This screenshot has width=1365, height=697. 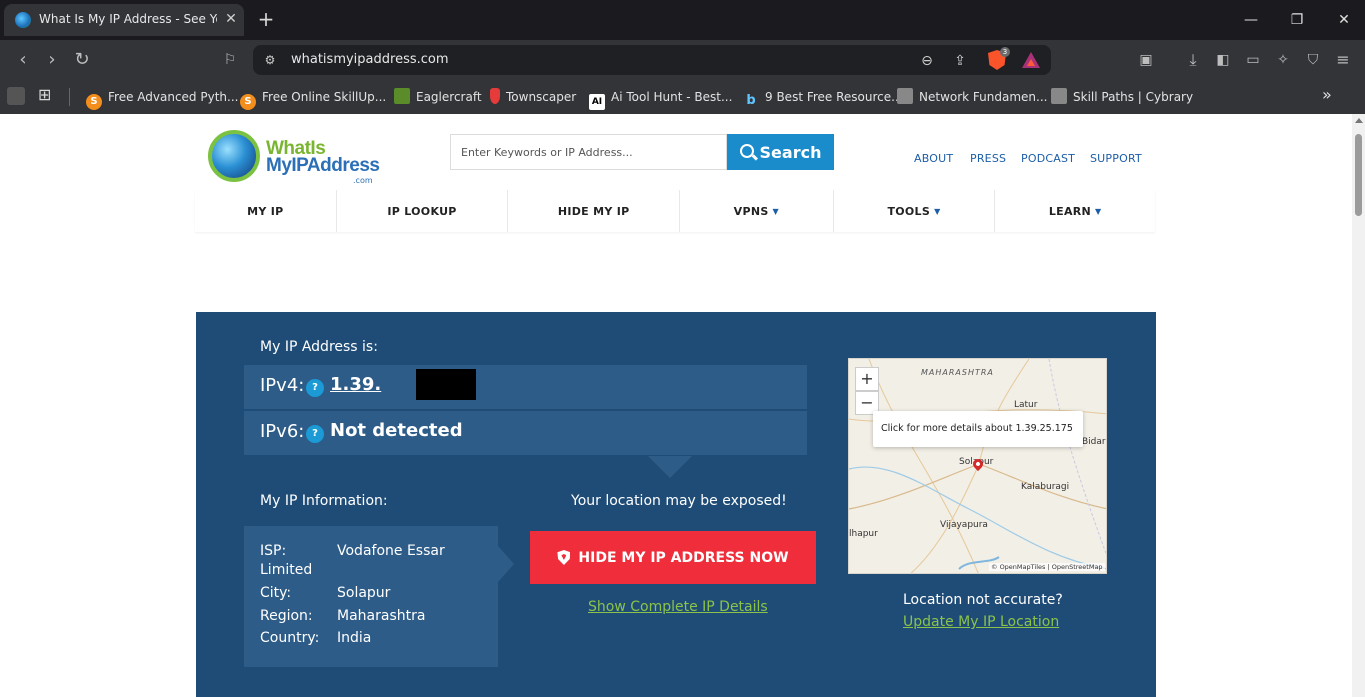 I want to click on hide-my-ip-label: HIDE MY IP ADDRESS NOW, so click(x=683, y=557).